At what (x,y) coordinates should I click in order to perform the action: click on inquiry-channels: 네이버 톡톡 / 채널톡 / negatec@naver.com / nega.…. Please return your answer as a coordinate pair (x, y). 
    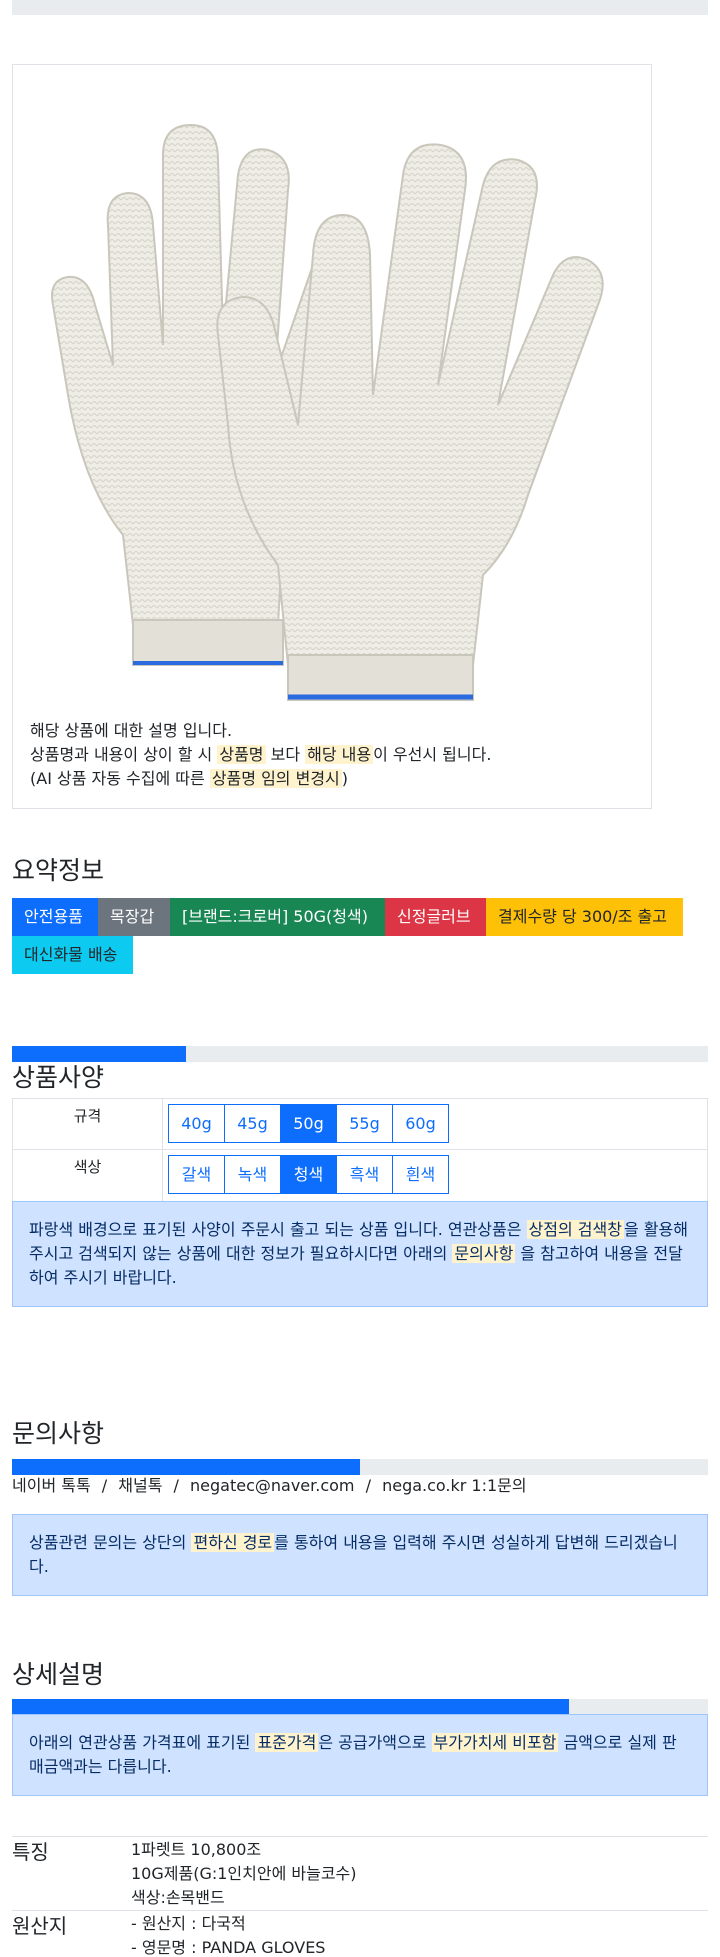
    Looking at the image, I should click on (269, 1486).